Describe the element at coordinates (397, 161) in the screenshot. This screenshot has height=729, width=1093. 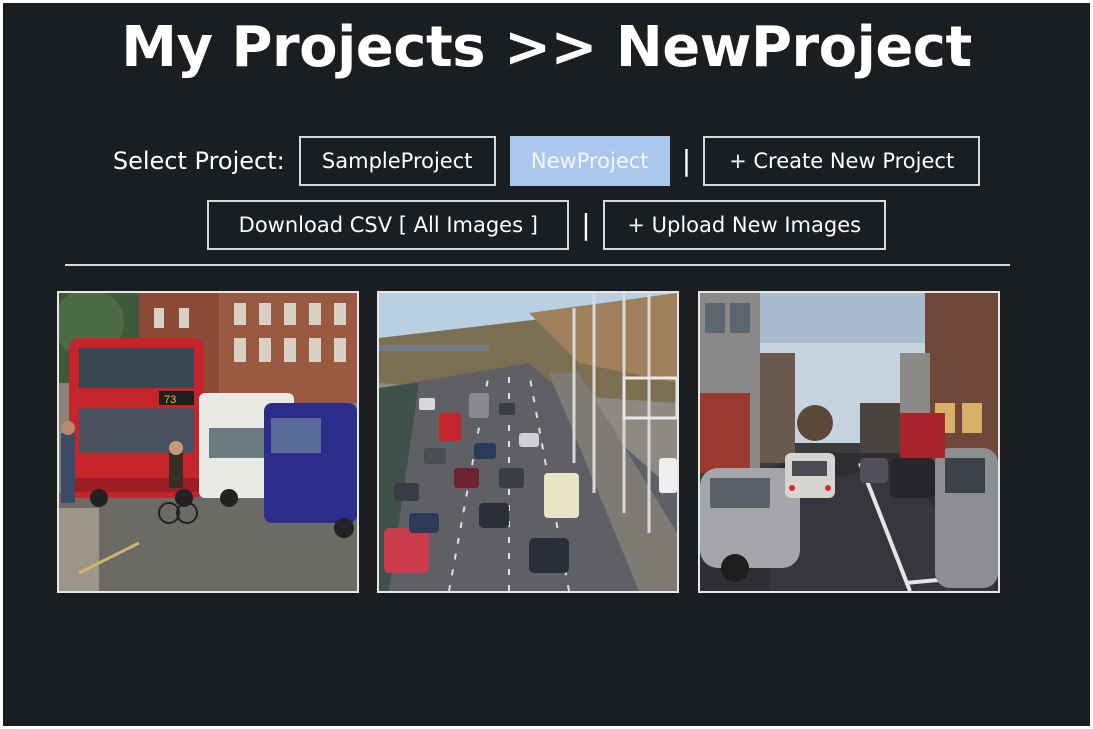
I see `project-button-sampleproject: SampleProject` at that location.